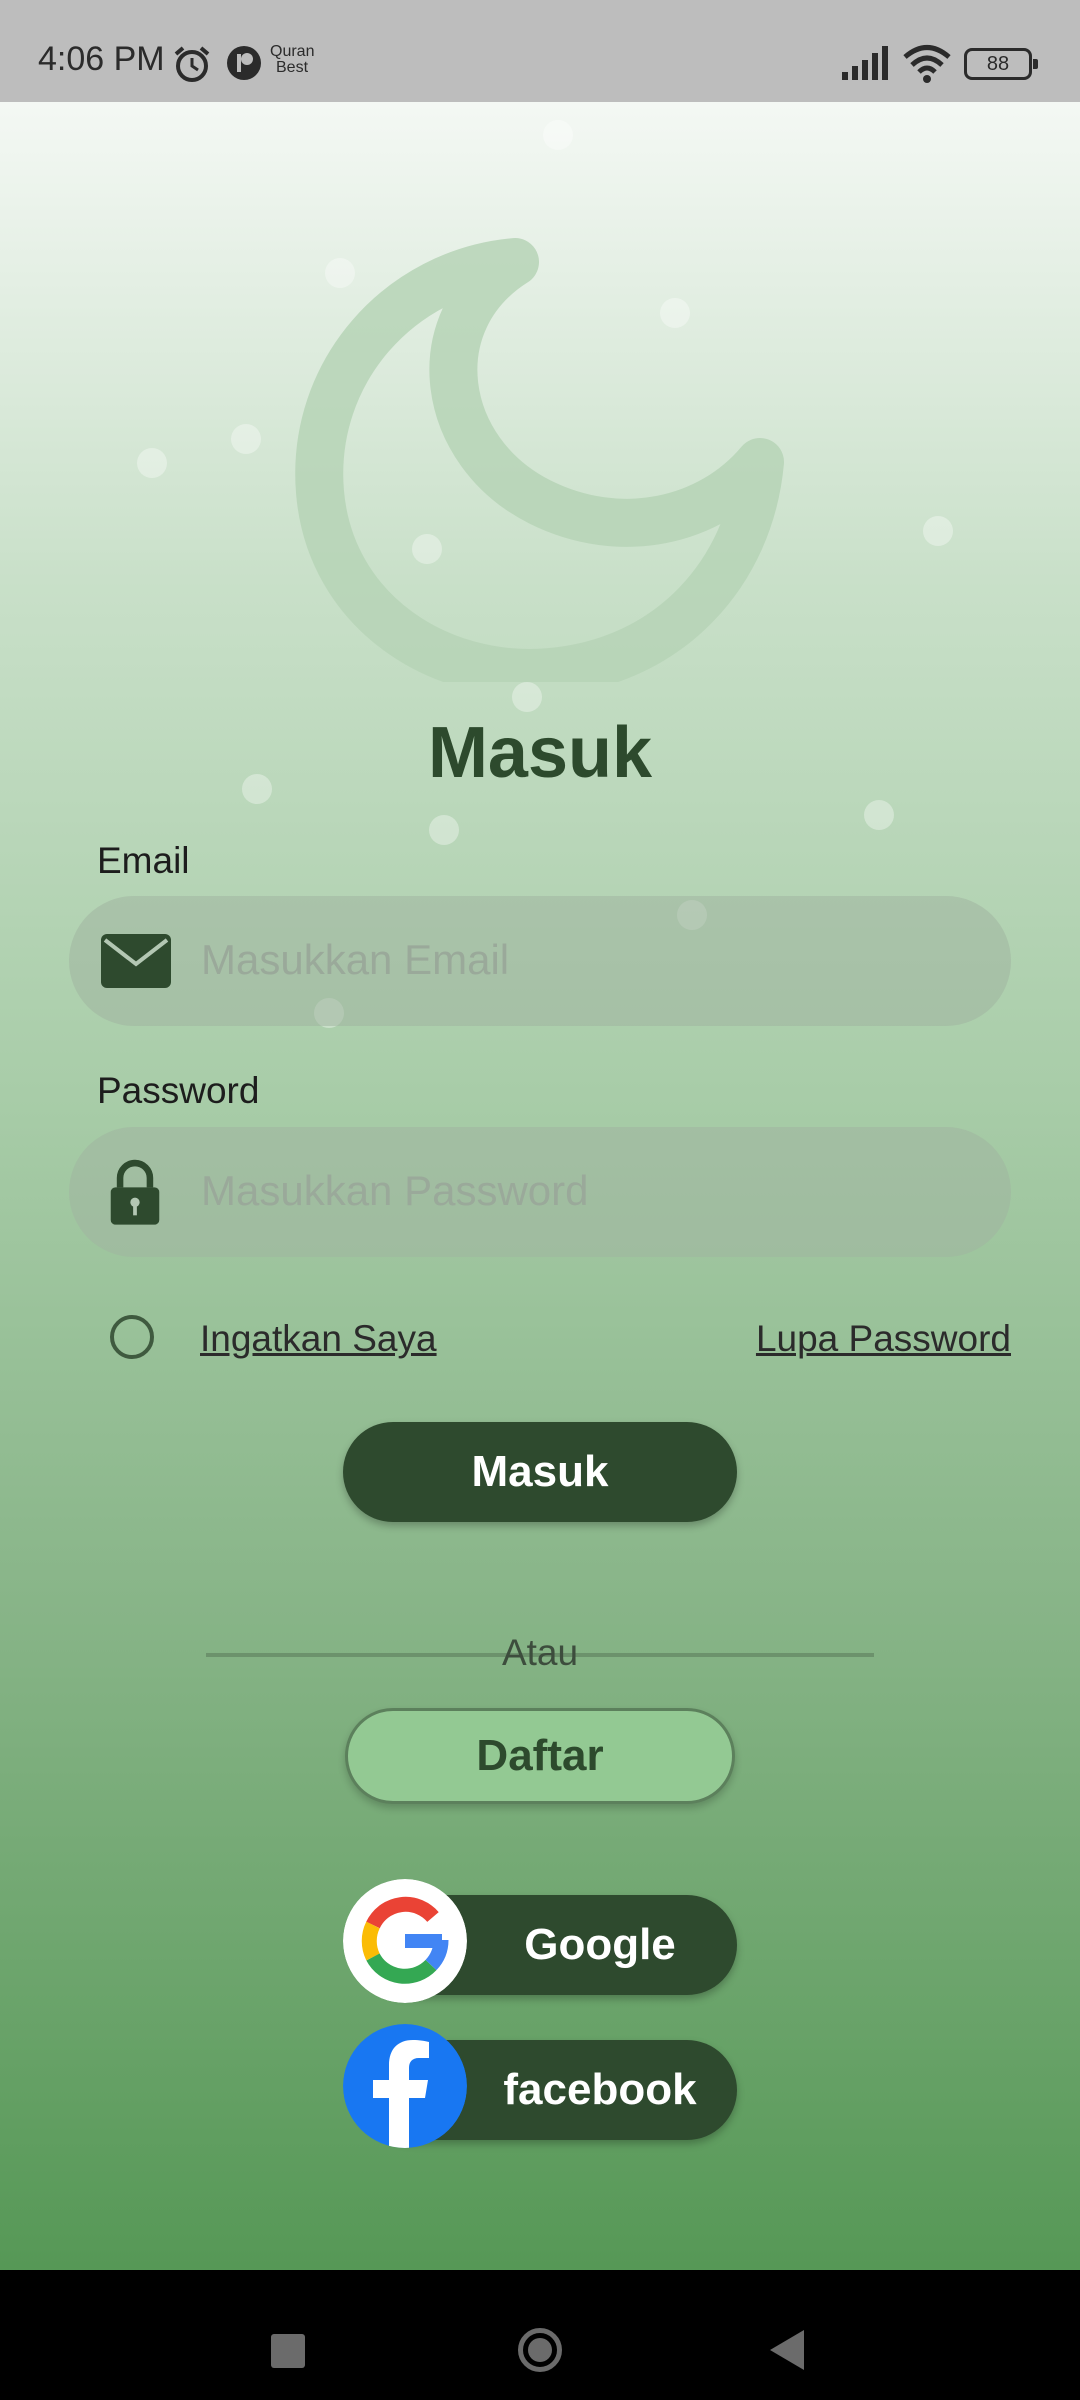 The height and width of the screenshot is (2400, 1080). Describe the element at coordinates (405, 2086) in the screenshot. I see `facebook-logo-icon` at that location.